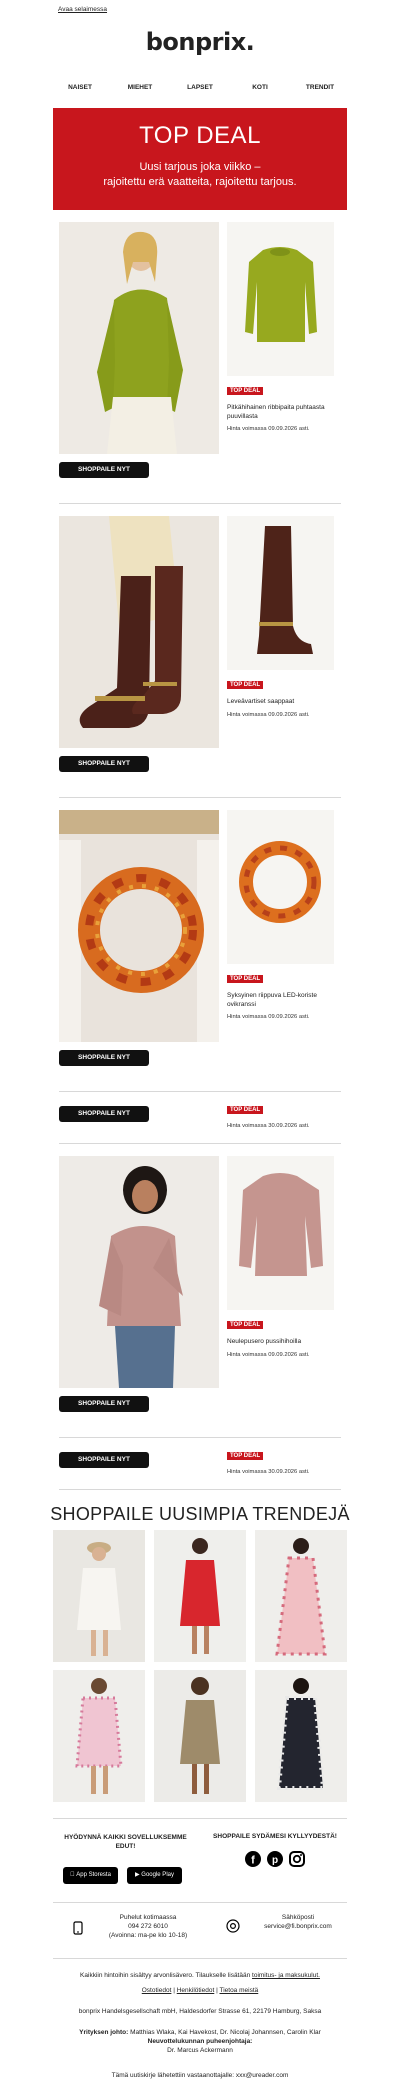 The height and width of the screenshot is (2080, 400). I want to click on social-icons: f p, so click(275, 1859).